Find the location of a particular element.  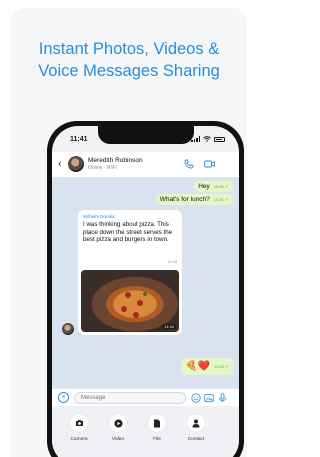

attach-contact-button: Contact is located at coordinates (196, 428).